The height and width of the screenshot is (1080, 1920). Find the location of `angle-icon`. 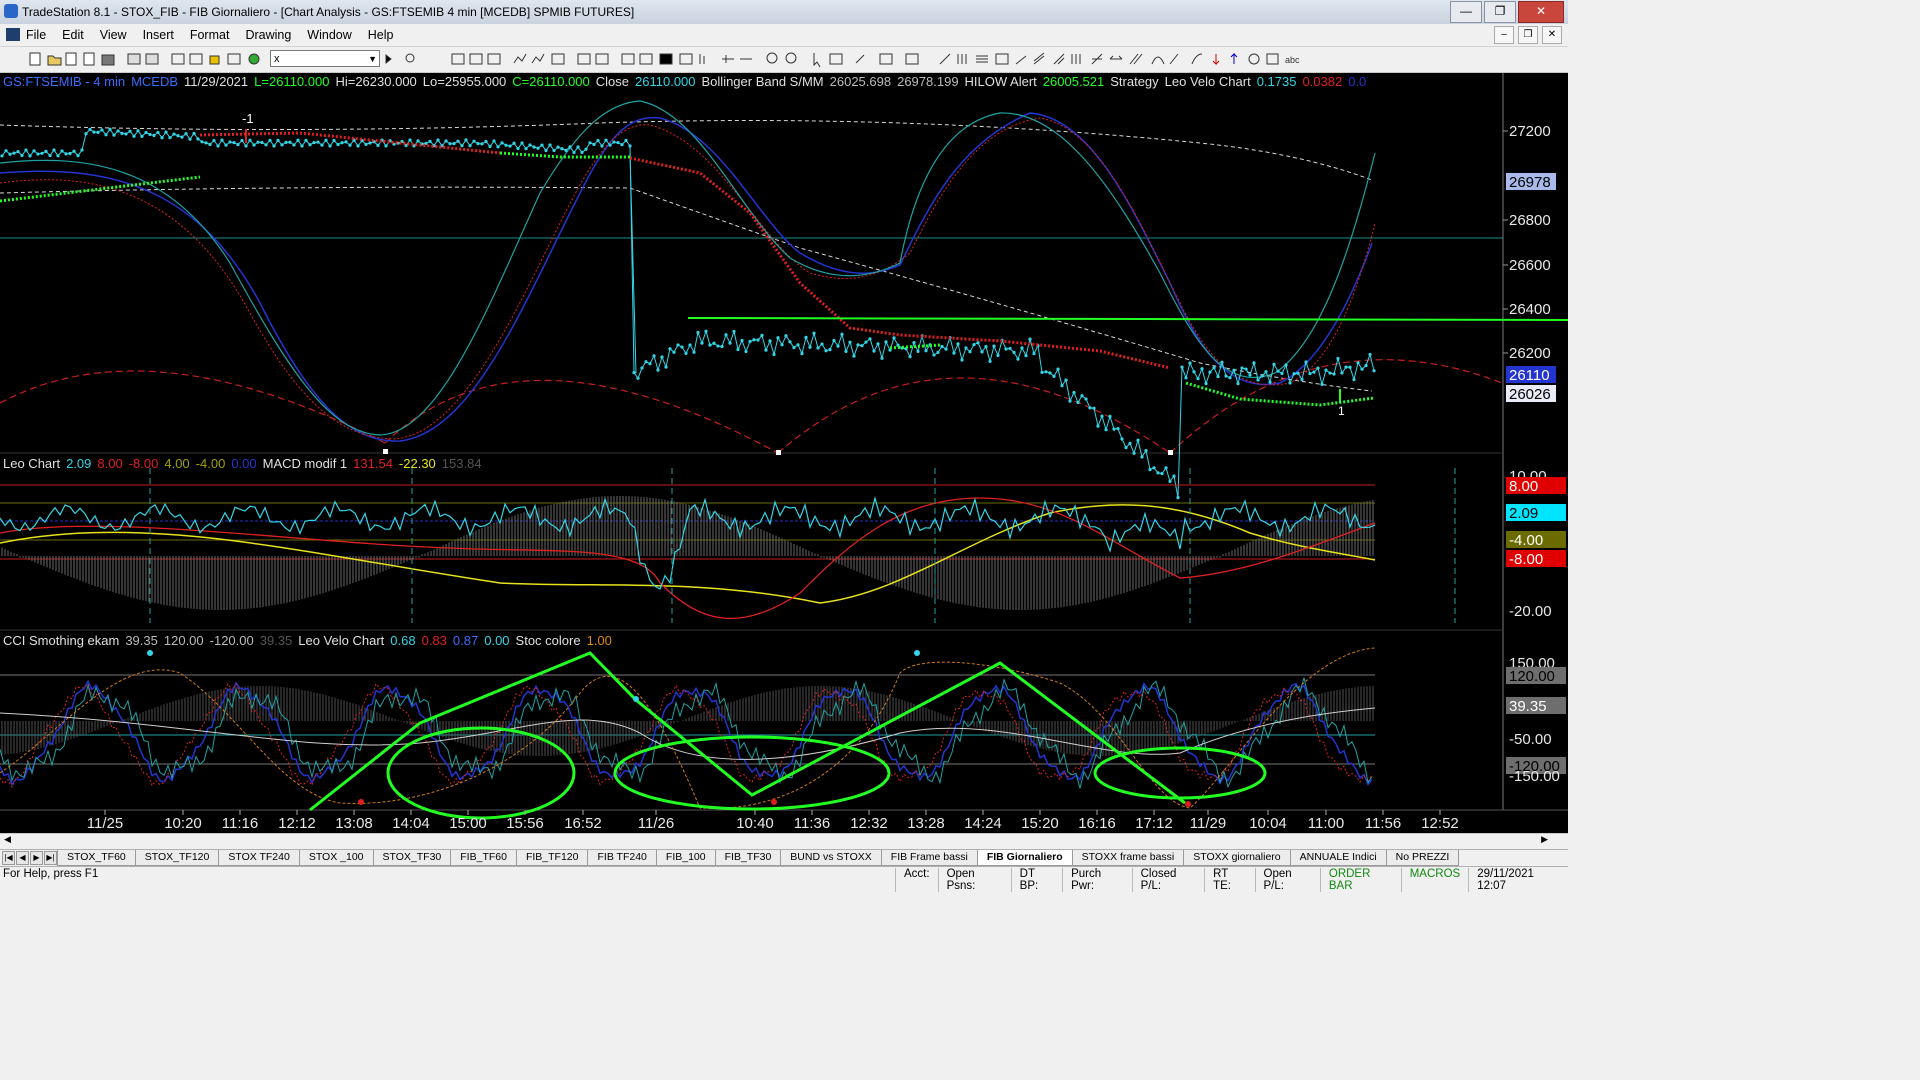

angle-icon is located at coordinates (1097, 59).